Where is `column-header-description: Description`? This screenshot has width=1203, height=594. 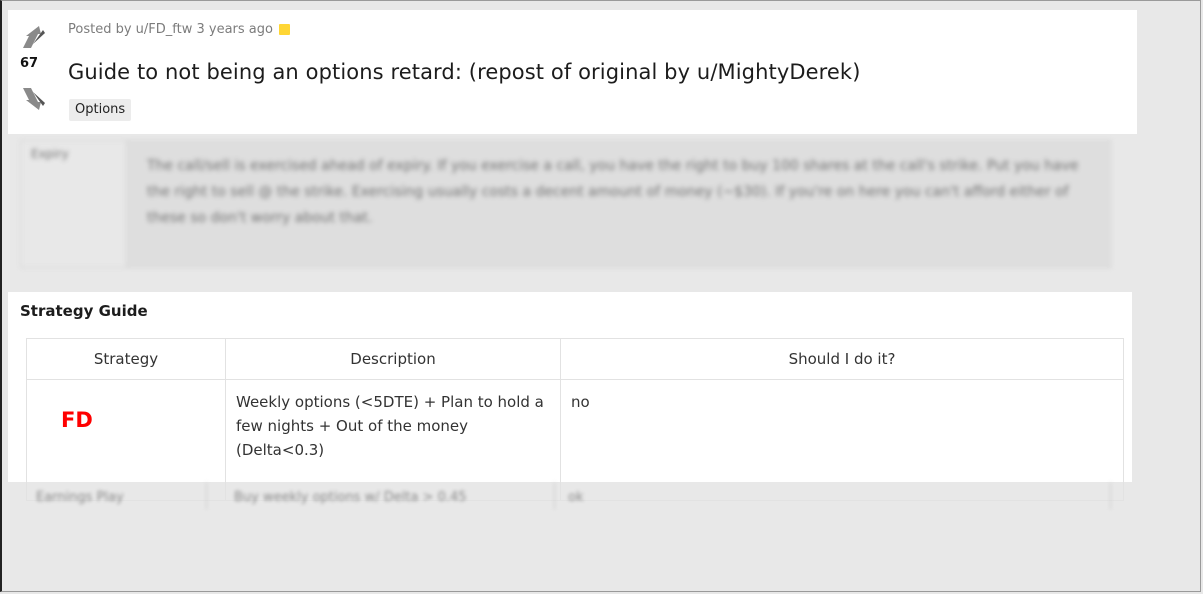
column-header-description: Description is located at coordinates (393, 359).